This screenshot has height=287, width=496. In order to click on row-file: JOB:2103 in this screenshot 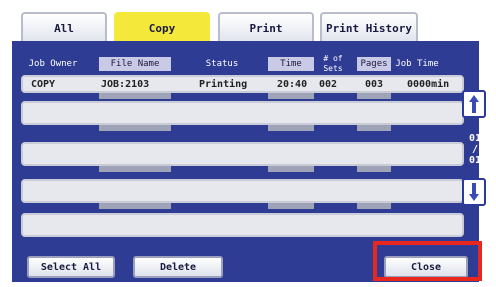, I will do `click(125, 84)`.